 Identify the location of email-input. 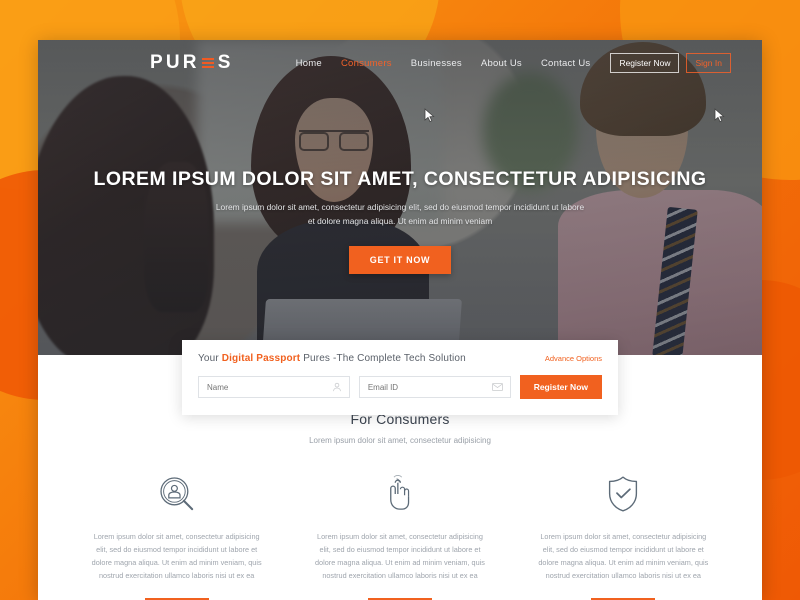
(434, 387).